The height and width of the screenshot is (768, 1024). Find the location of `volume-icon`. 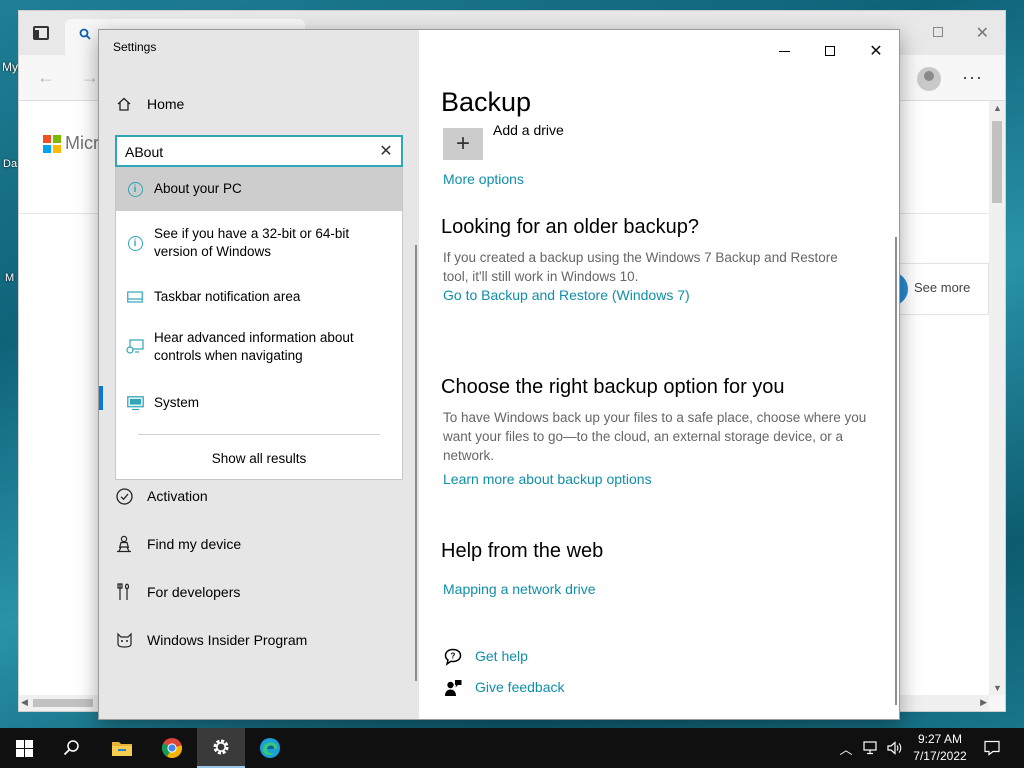

volume-icon is located at coordinates (894, 748).